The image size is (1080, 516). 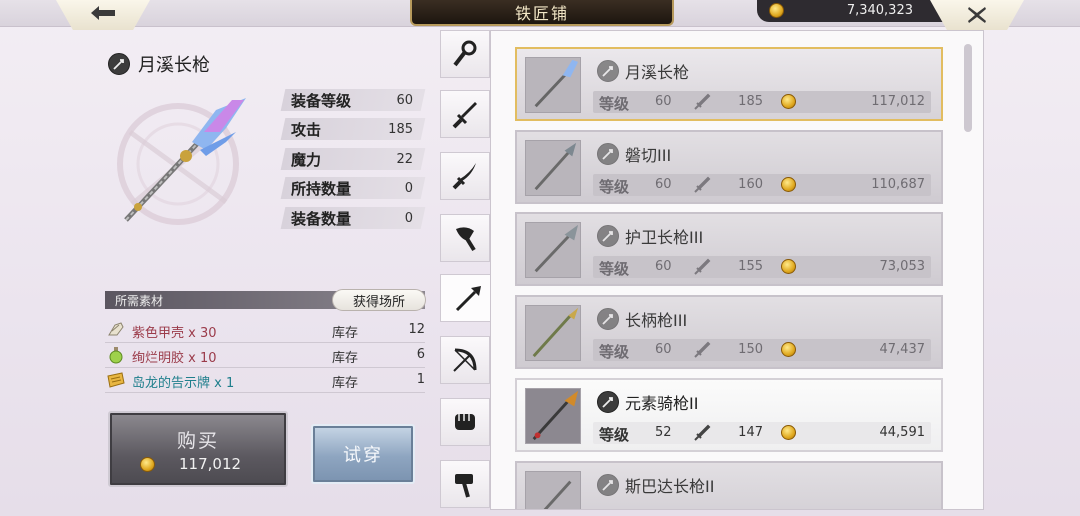 I want to click on close-icon, so click(x=977, y=15).